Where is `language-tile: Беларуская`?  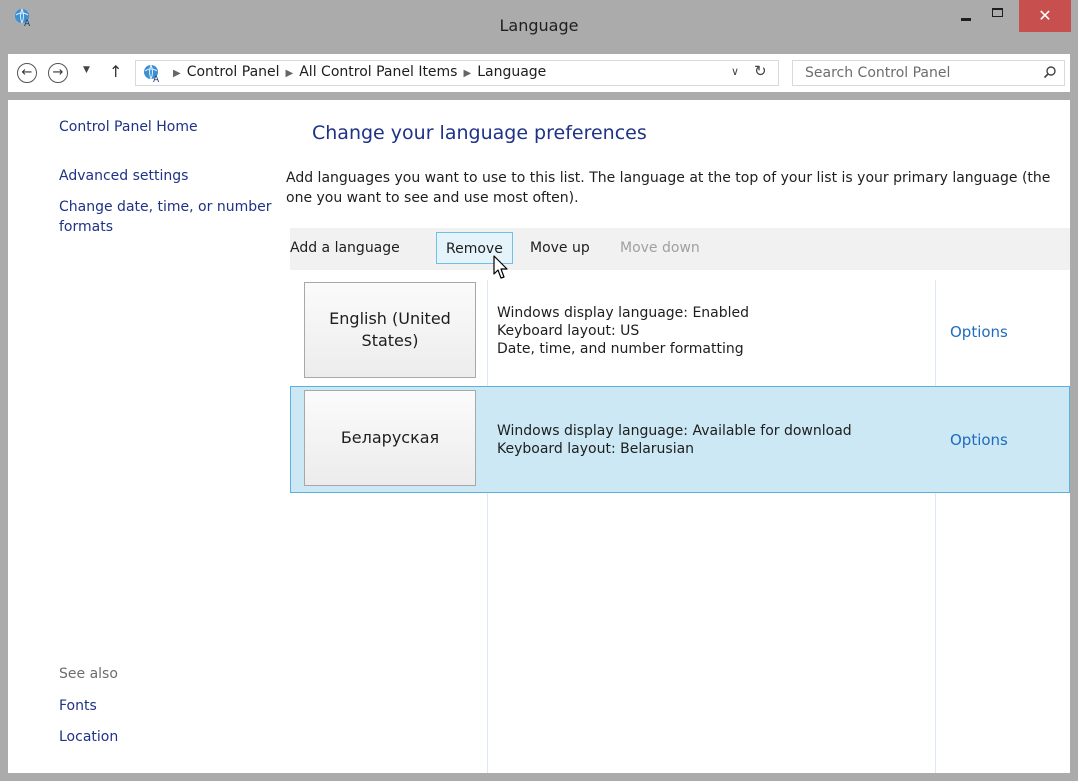 language-tile: Беларуская is located at coordinates (390, 438).